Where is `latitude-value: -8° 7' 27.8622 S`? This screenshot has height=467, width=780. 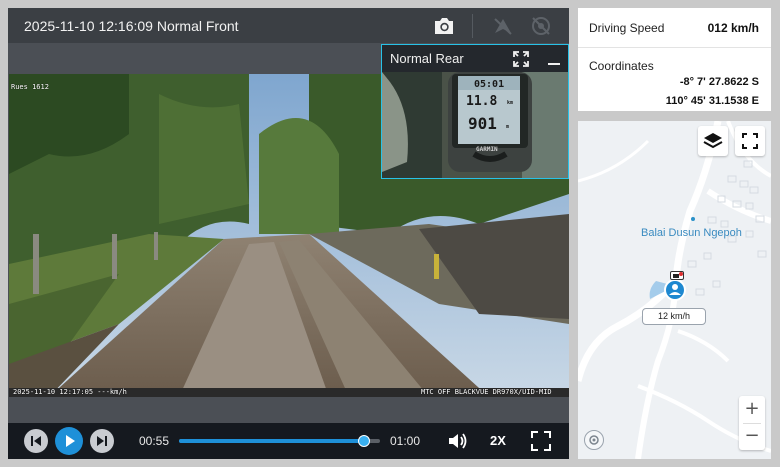 latitude-value: -8° 7' 27.8622 S is located at coordinates (719, 82).